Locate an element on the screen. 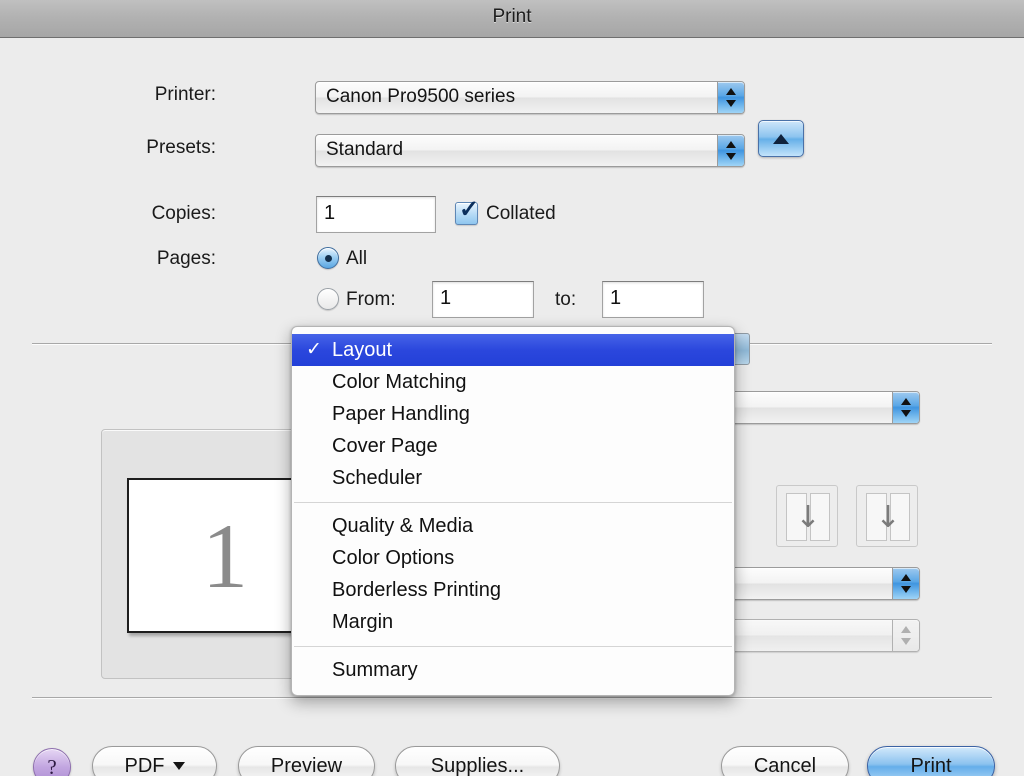  pdf-button-label: PDF is located at coordinates (144, 765).